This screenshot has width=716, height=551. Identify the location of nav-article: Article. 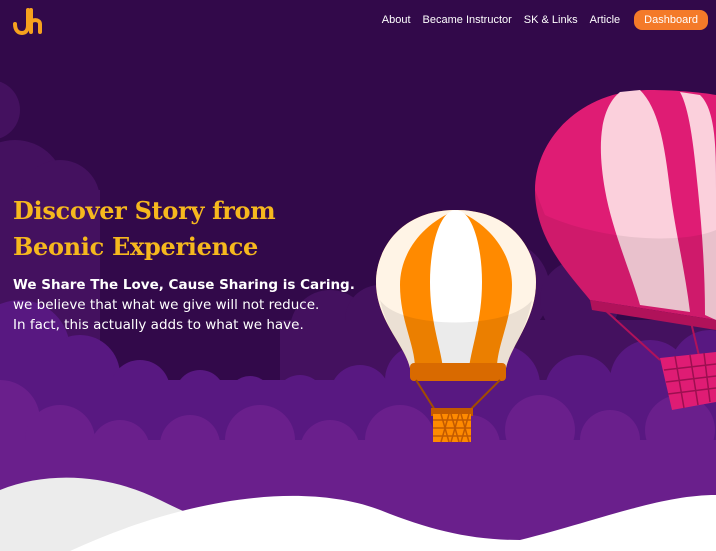
(605, 20).